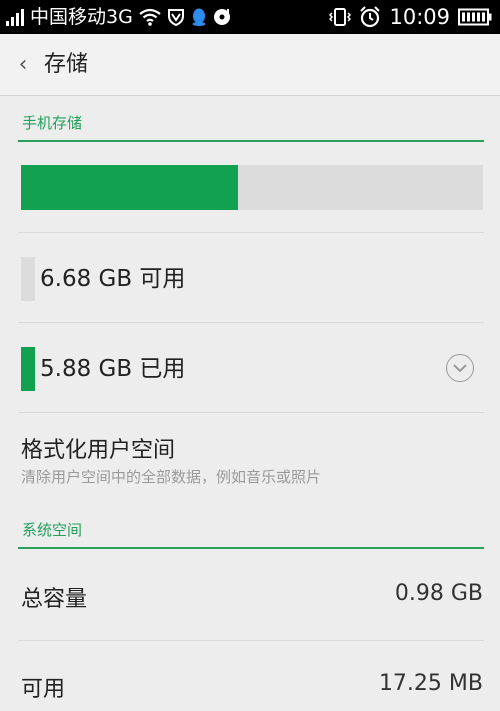 The height and width of the screenshot is (711, 500). What do you see at coordinates (340, 17) in the screenshot?
I see `vibrate-icon` at bounding box center [340, 17].